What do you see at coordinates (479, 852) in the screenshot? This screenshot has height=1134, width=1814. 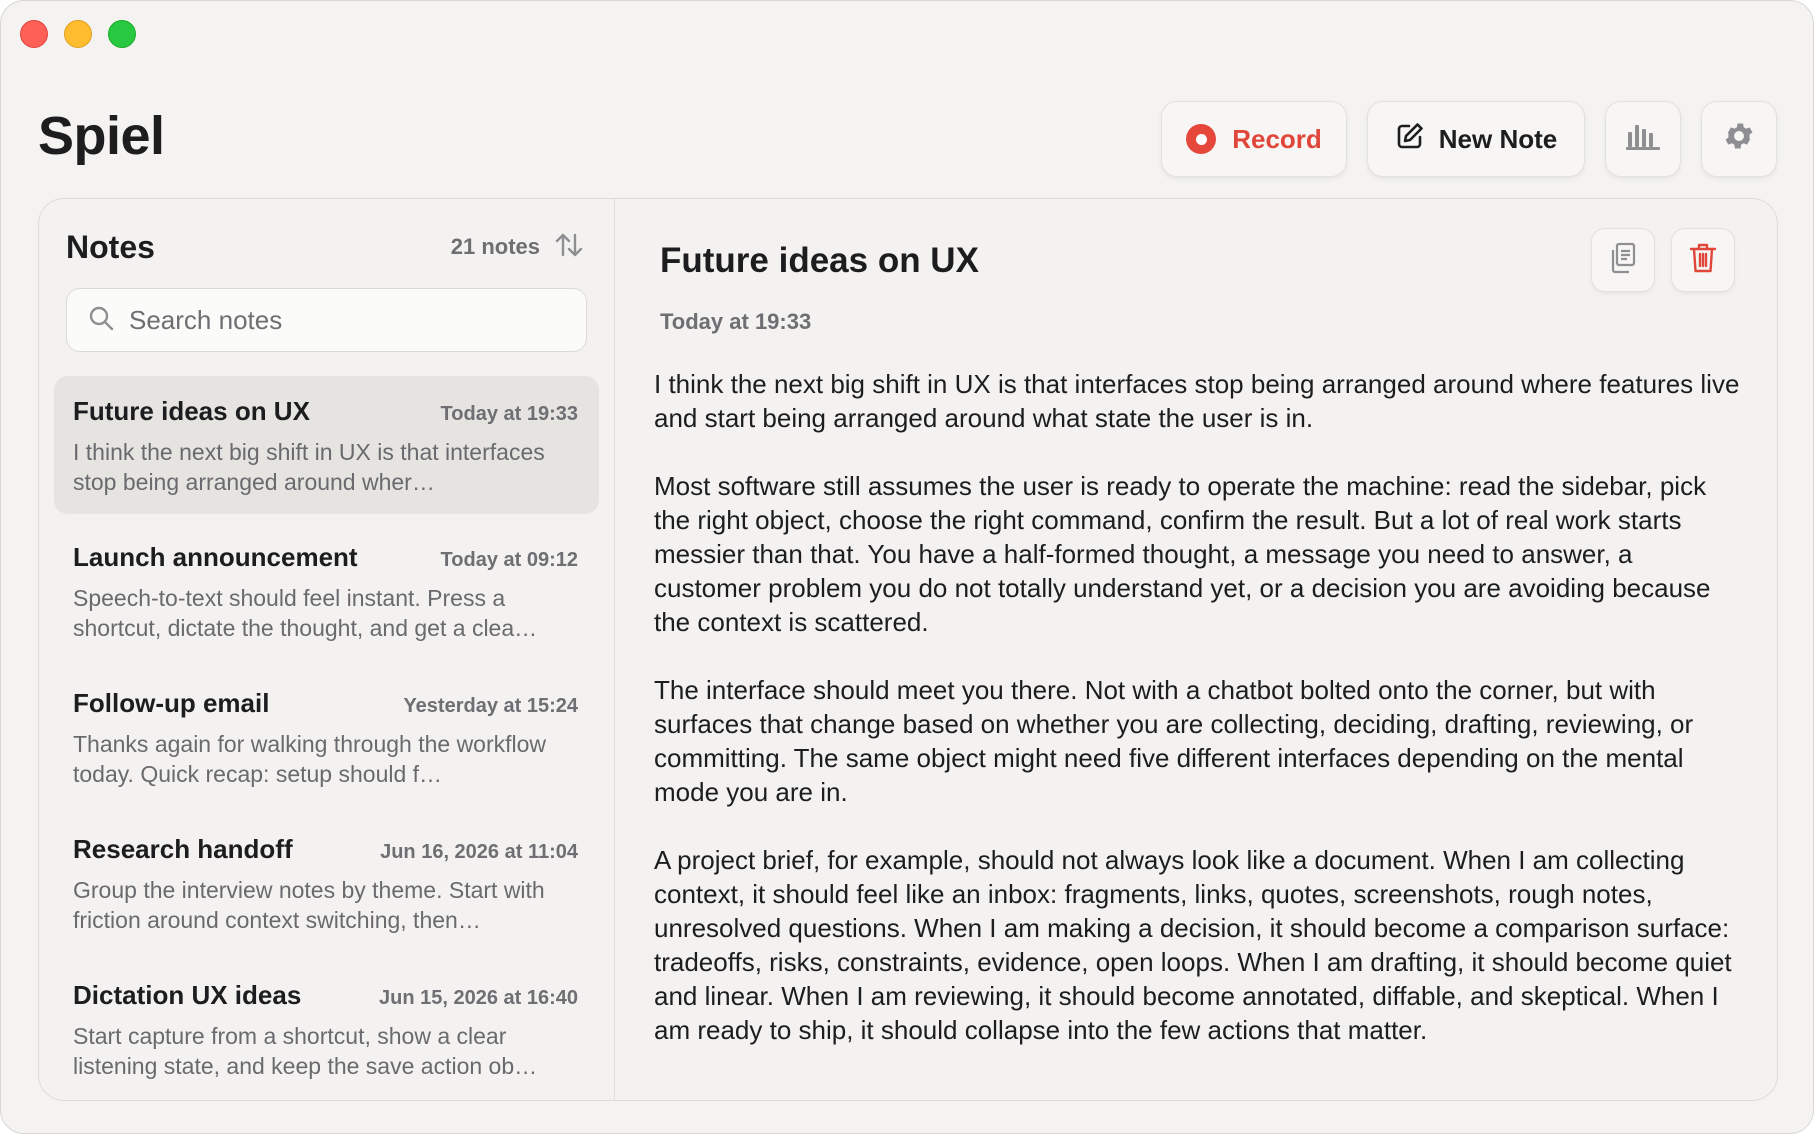 I see `note-date: Jun 16, 2026 at 11:04` at bounding box center [479, 852].